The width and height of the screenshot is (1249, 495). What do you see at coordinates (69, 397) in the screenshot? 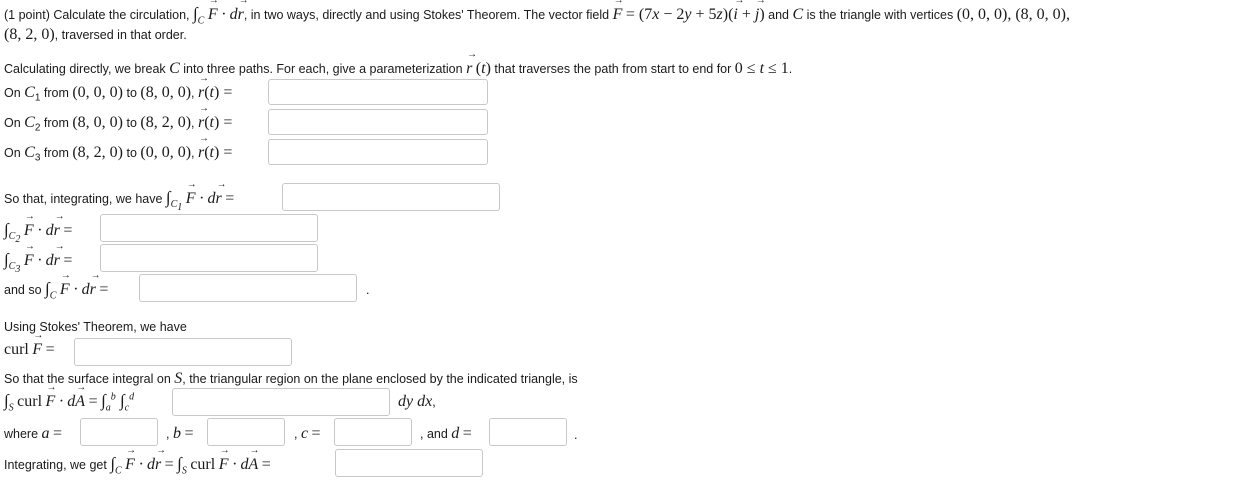
I see `surface-integral-label: ∫S curl F · dA = ∫ab ∫cd` at bounding box center [69, 397].